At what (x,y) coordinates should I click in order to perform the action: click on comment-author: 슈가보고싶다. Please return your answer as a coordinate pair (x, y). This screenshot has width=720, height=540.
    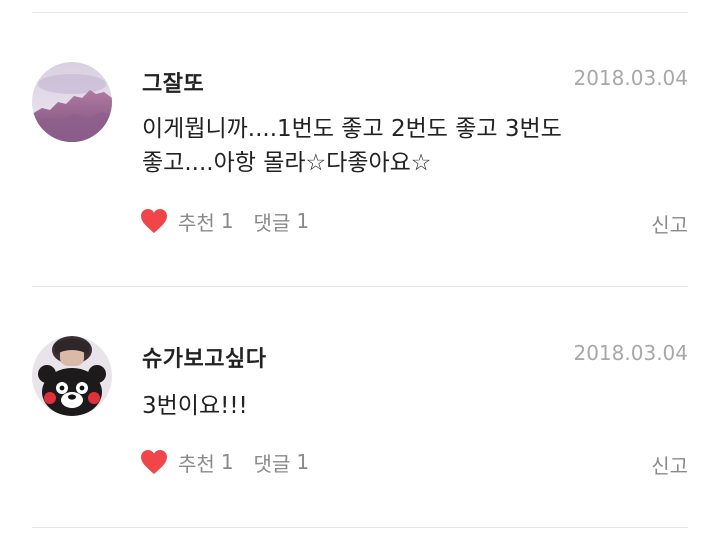
    Looking at the image, I should click on (204, 357).